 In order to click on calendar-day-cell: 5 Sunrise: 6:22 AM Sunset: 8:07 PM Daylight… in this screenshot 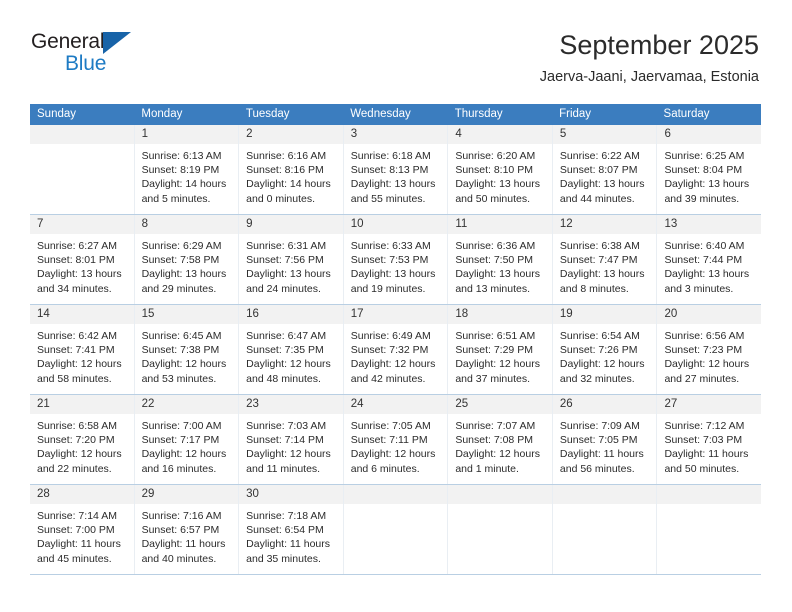, I will do `click(605, 169)`.